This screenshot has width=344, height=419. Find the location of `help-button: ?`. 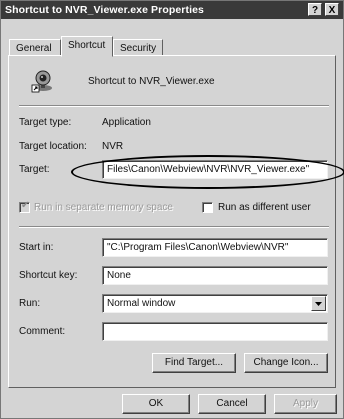

help-button: ? is located at coordinates (315, 9).